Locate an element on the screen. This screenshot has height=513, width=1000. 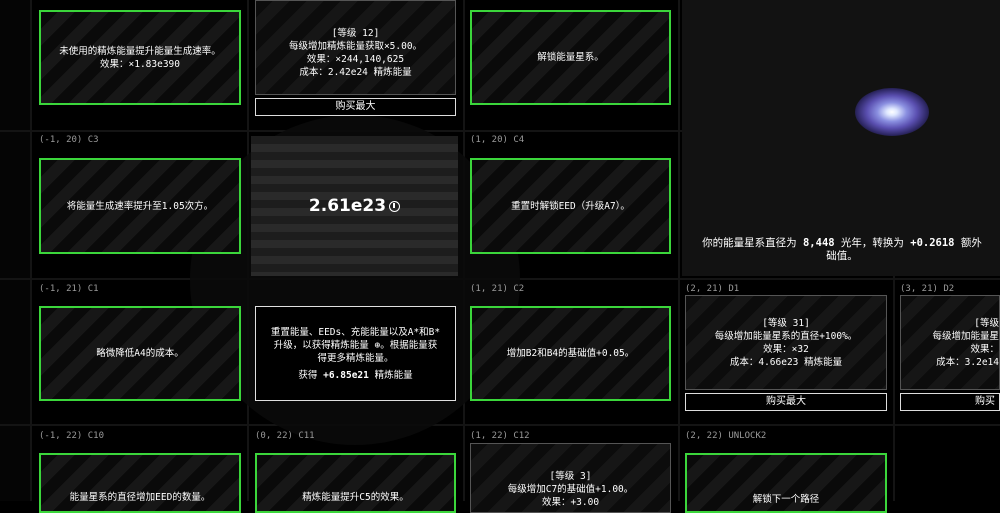
upgrade-card-c3: 将能量生成速率提升至1.05次方。 is located at coordinates (140, 206).